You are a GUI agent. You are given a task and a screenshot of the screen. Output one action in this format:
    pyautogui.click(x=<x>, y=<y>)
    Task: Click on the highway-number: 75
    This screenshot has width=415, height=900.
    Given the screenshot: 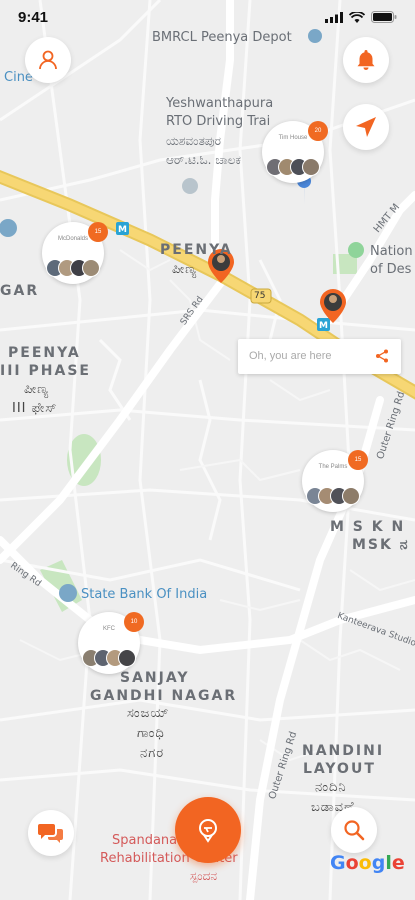 What is the action you would take?
    pyautogui.click(x=260, y=296)
    